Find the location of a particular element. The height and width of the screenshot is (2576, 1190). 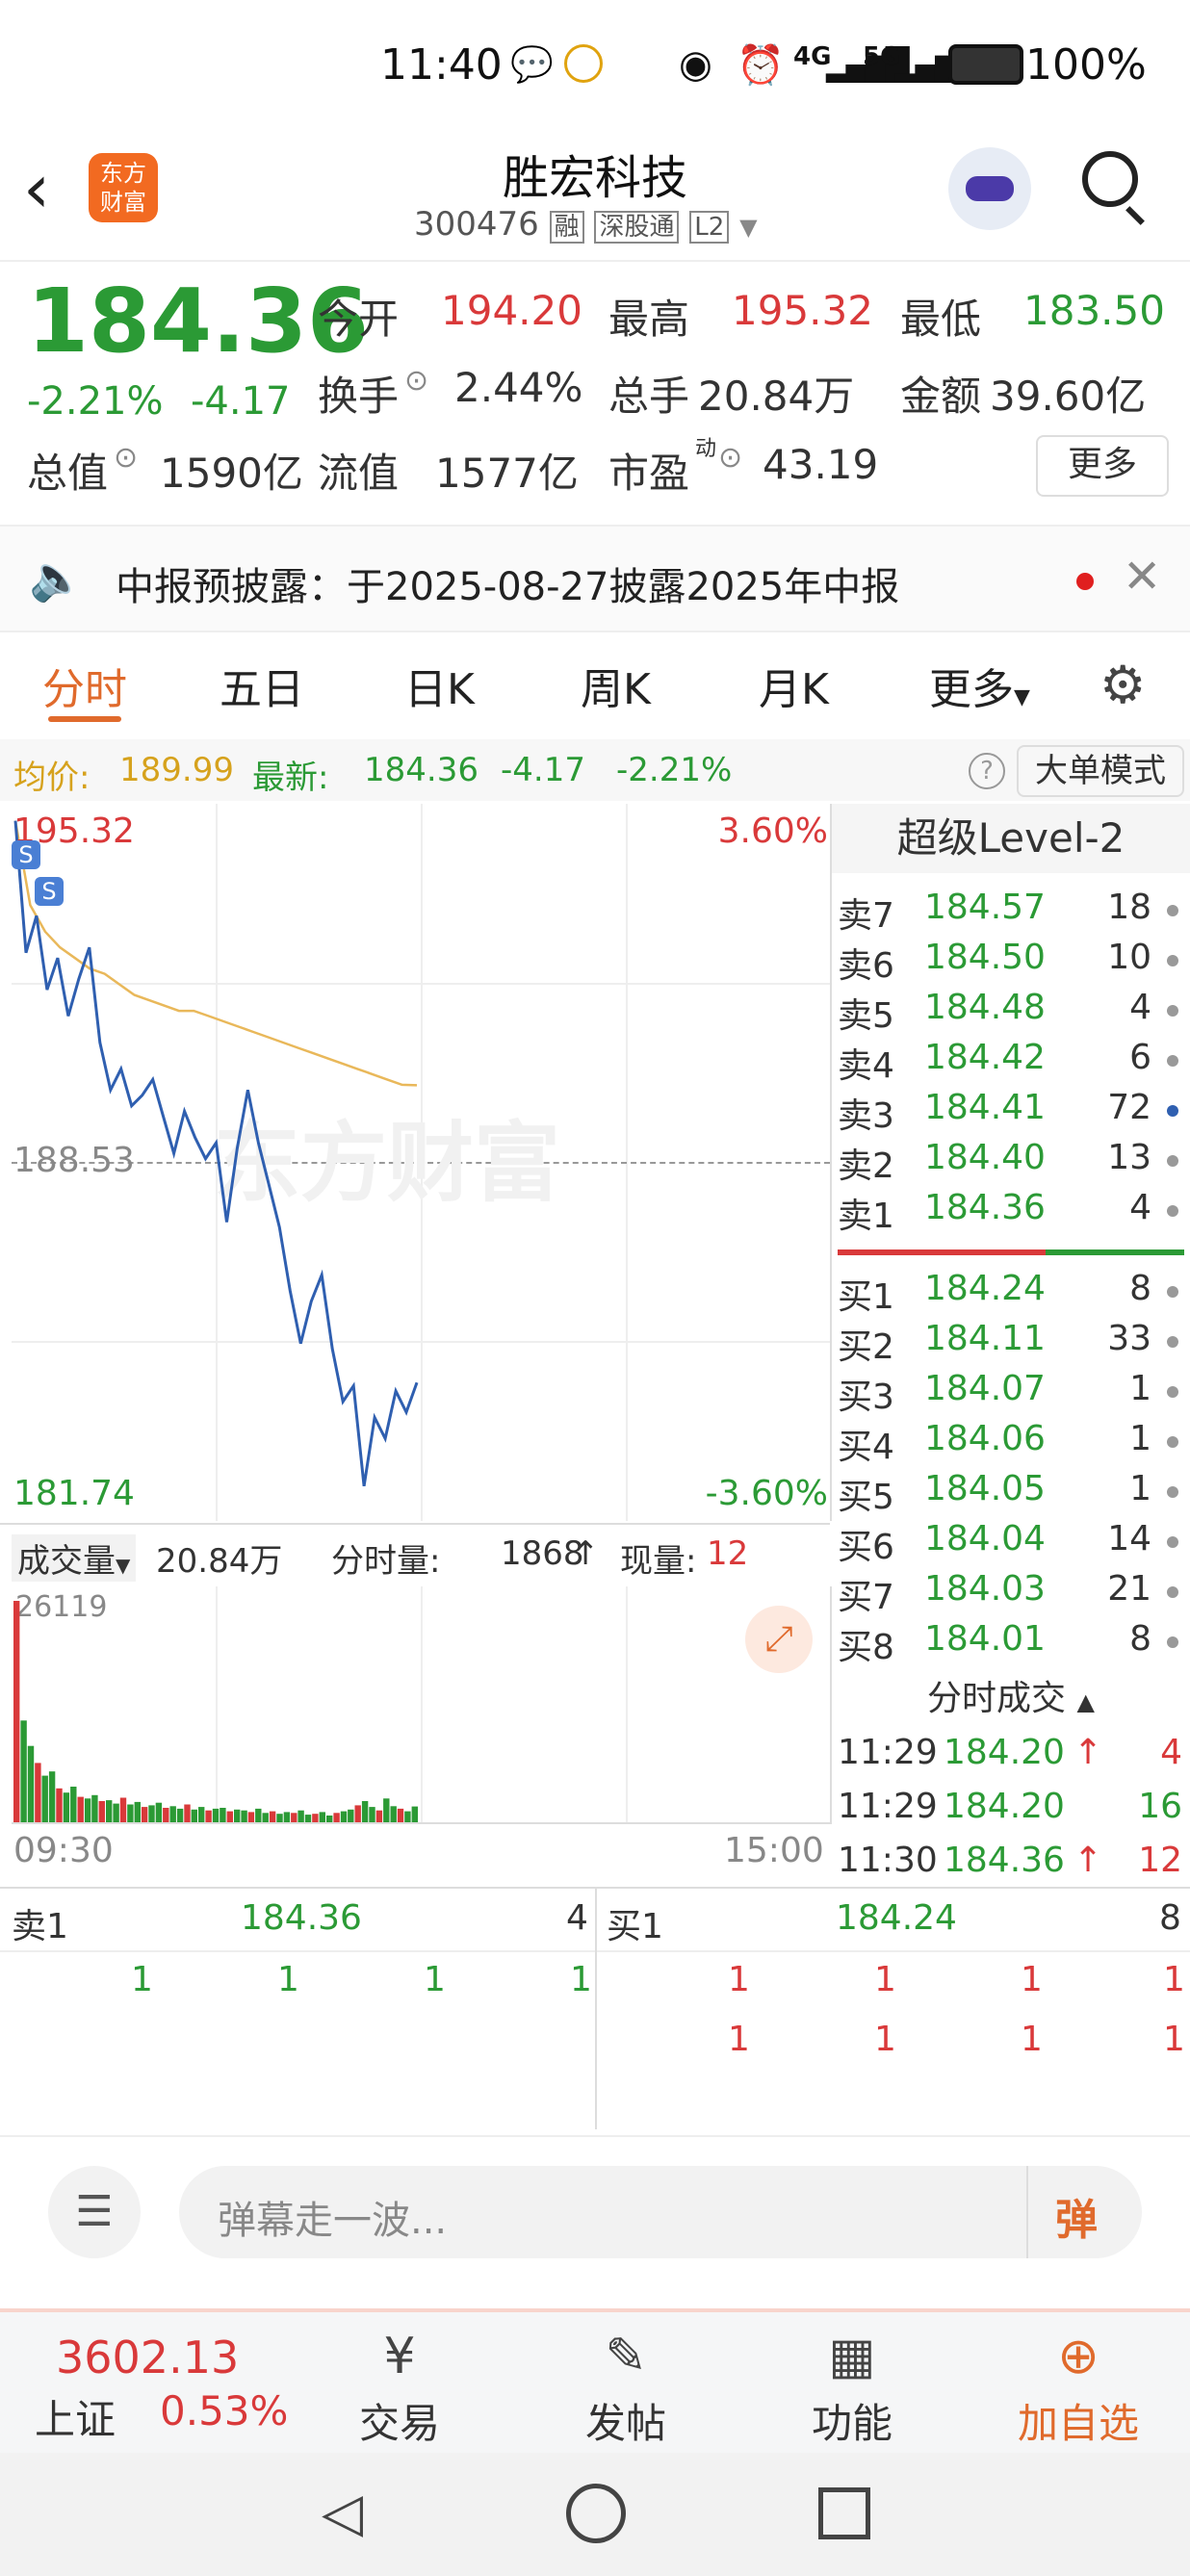

latest-change-pct: -2.21% is located at coordinates (675, 770).